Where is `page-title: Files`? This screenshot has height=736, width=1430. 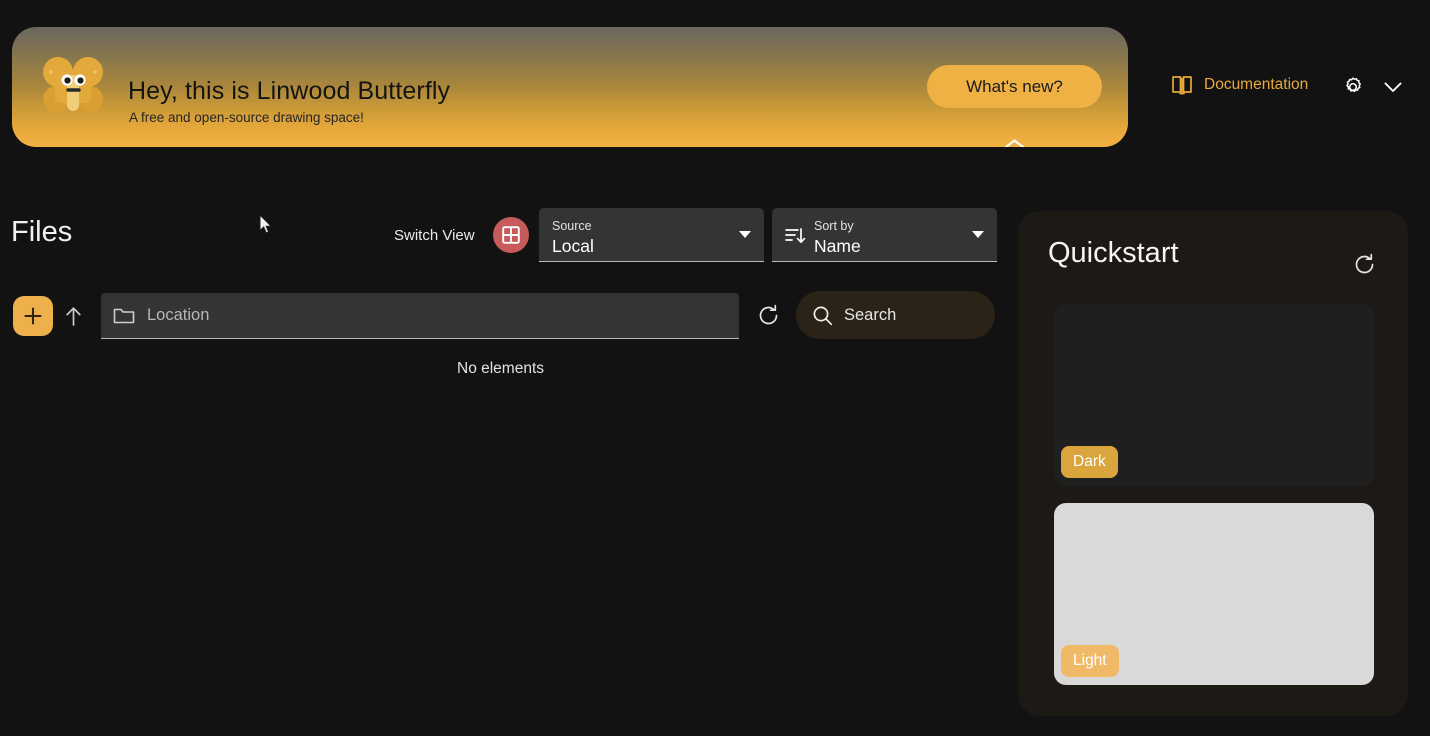 page-title: Files is located at coordinates (42, 232).